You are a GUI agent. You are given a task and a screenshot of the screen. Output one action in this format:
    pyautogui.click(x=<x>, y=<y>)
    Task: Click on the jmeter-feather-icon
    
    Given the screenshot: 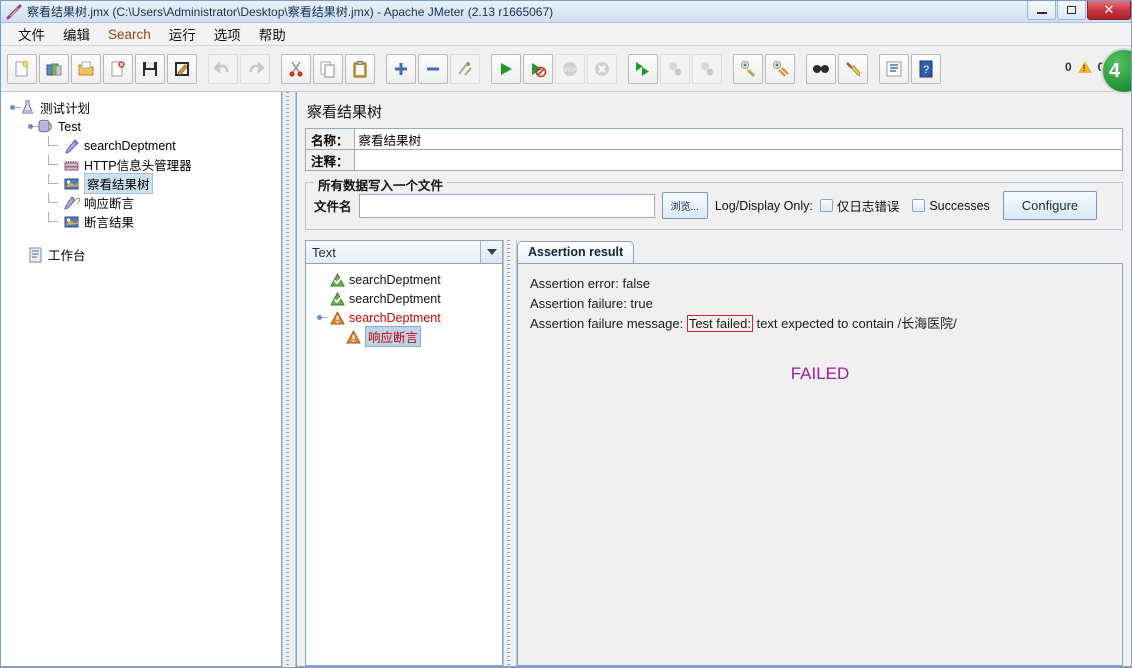 What is the action you would take?
    pyautogui.click(x=15, y=12)
    